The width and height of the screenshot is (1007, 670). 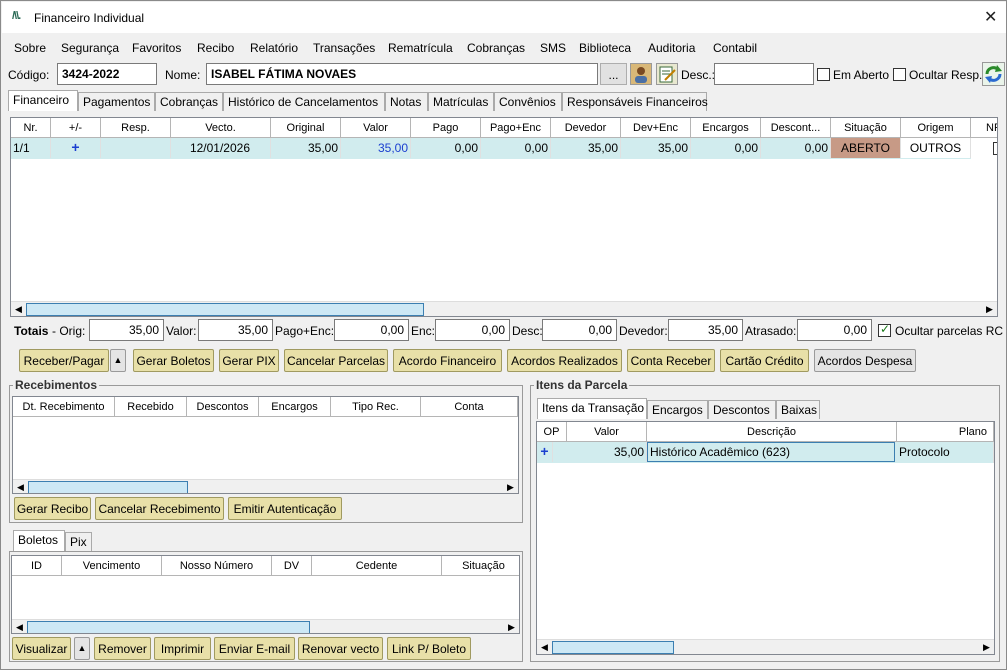 I want to click on col-vencimento: Vencimento, so click(x=112, y=566).